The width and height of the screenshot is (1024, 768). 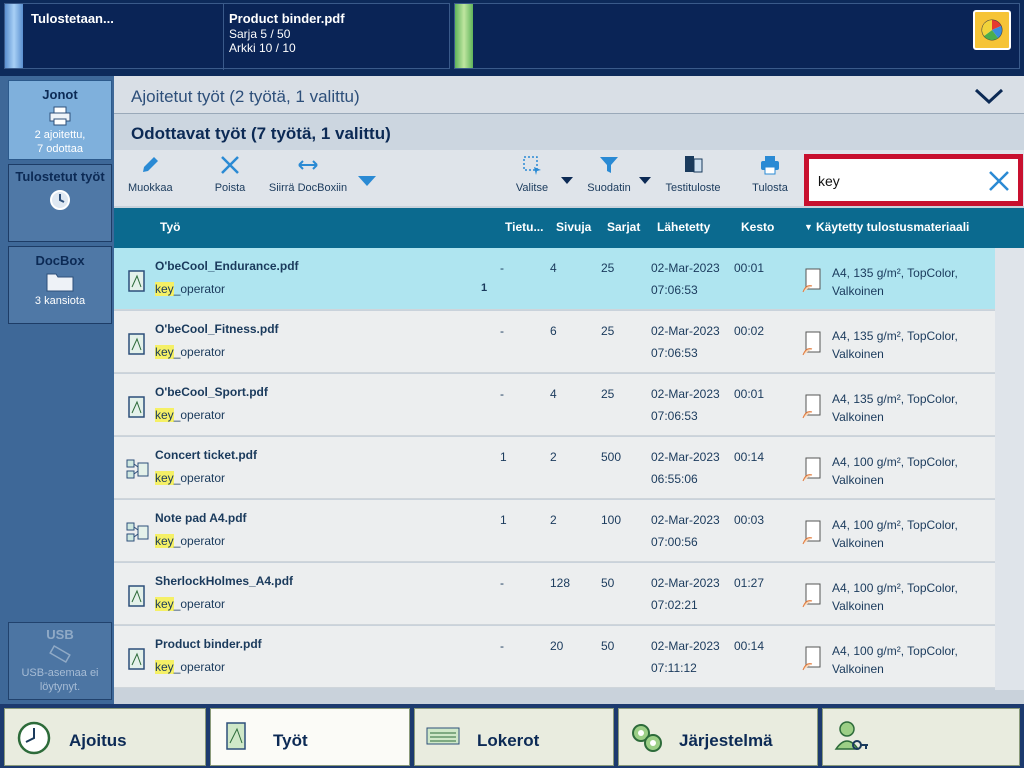 What do you see at coordinates (989, 96) in the screenshot?
I see `chevron-down-icon` at bounding box center [989, 96].